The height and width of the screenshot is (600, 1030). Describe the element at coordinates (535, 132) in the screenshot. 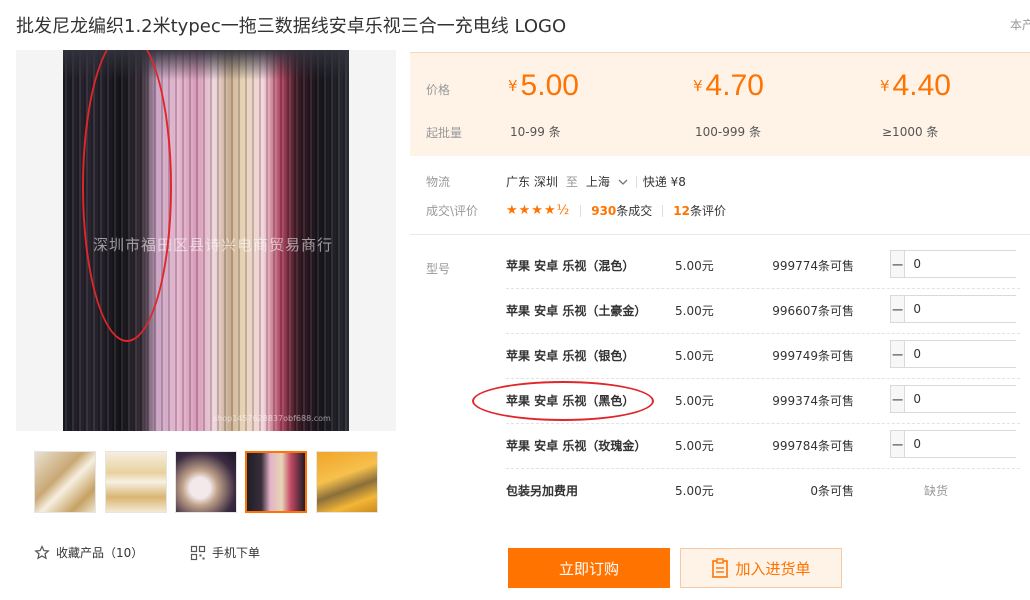

I see `qty-range-1: 10-99 条` at that location.